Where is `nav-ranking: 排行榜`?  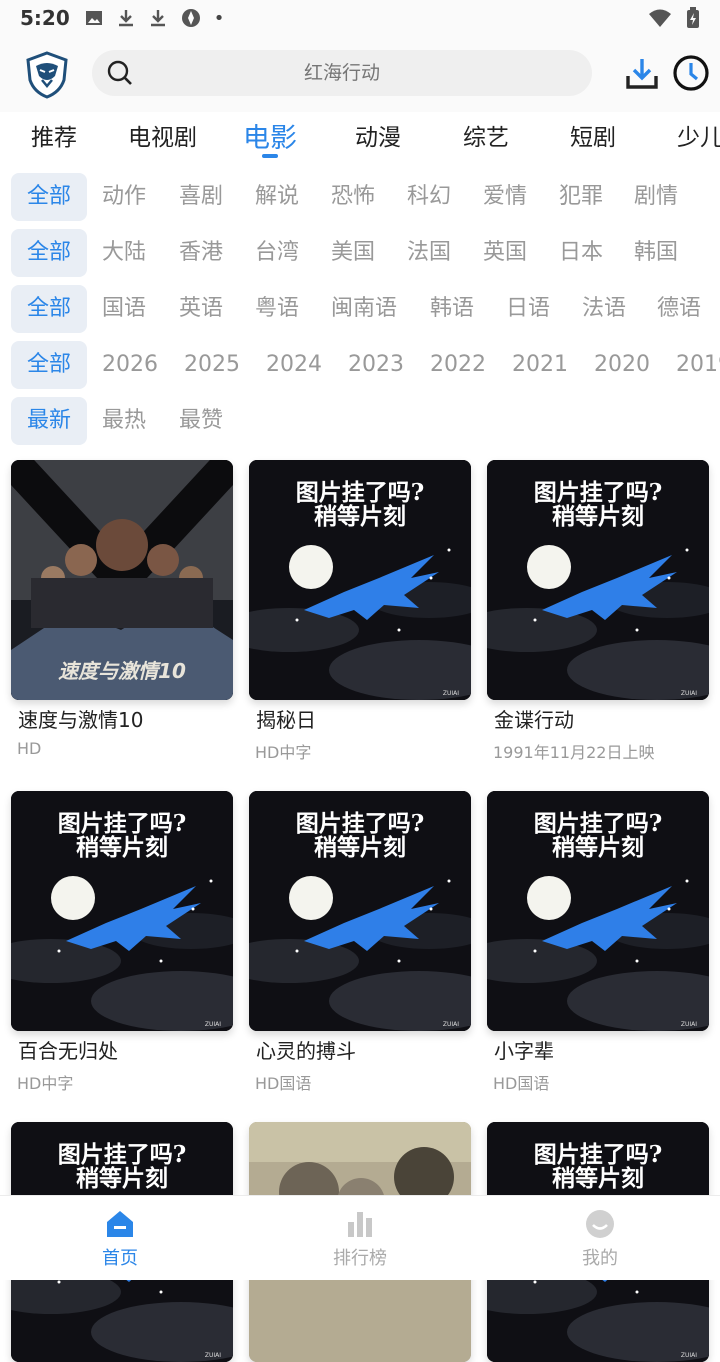
nav-ranking: 排行榜 is located at coordinates (360, 1239).